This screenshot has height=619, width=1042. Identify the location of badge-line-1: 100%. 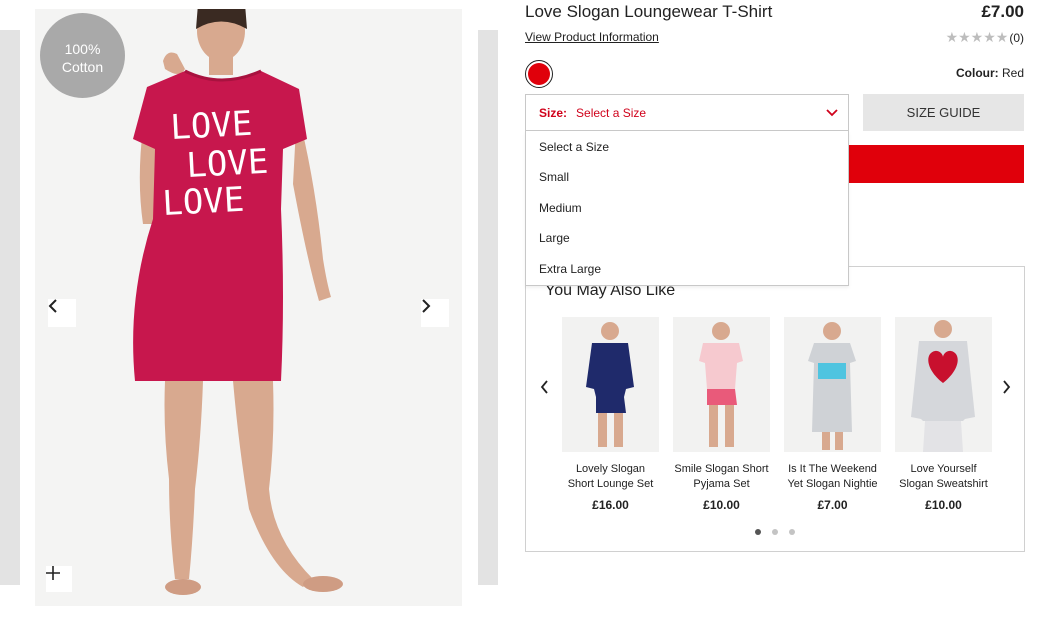
(82, 49).